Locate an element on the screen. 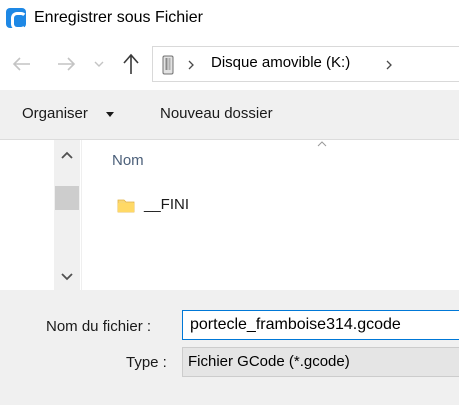 The height and width of the screenshot is (405, 459). file-name: __FINI is located at coordinates (167, 204).